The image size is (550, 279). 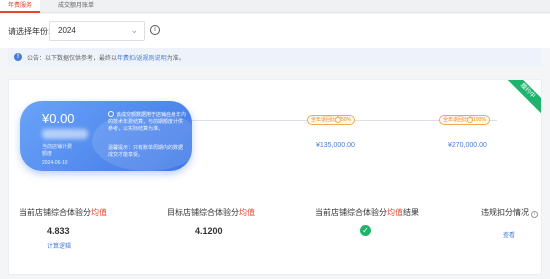 I want to click on milestone-tag-50: 全年退回比例50%, so click(x=331, y=120).